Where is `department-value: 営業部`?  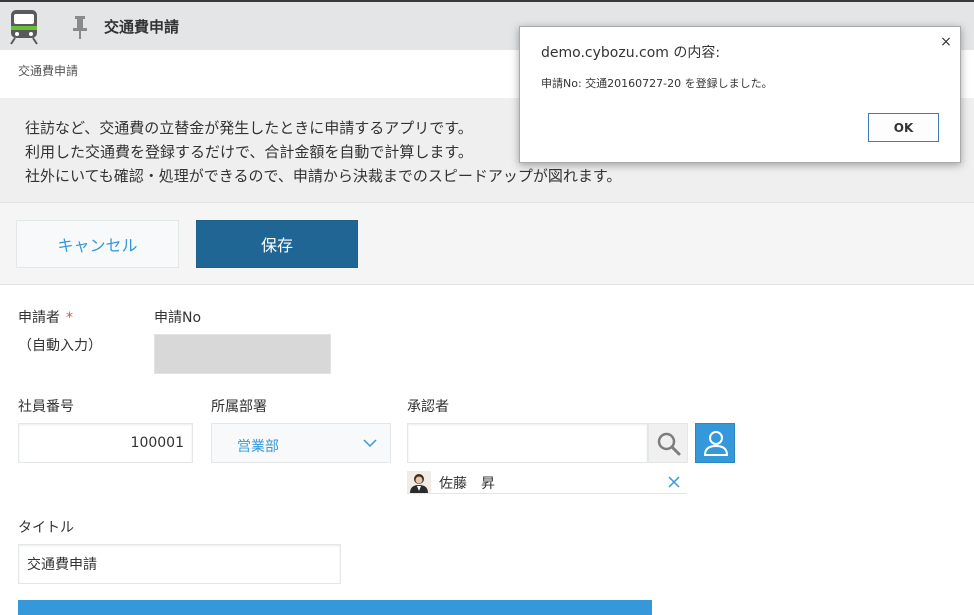
department-value: 営業部 is located at coordinates (258, 447).